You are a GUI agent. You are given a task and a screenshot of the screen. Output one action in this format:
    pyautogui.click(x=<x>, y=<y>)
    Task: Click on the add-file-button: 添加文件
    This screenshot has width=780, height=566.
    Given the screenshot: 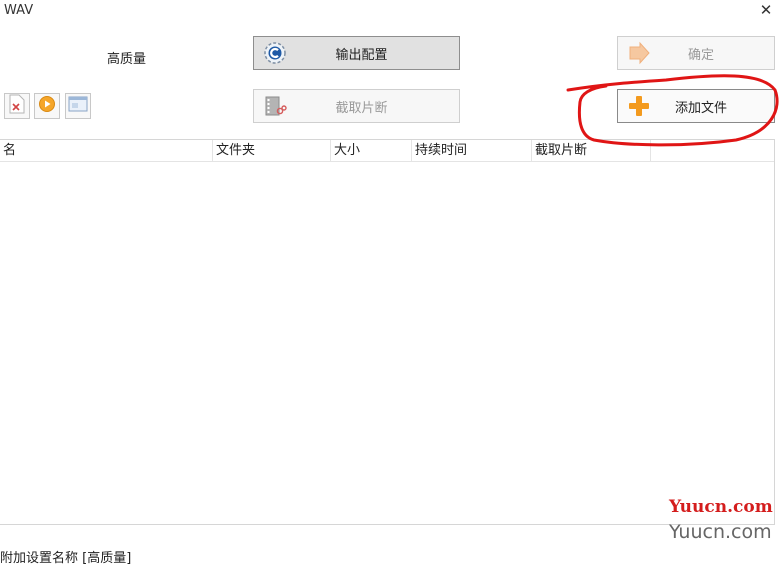 What is the action you would take?
    pyautogui.click(x=696, y=106)
    